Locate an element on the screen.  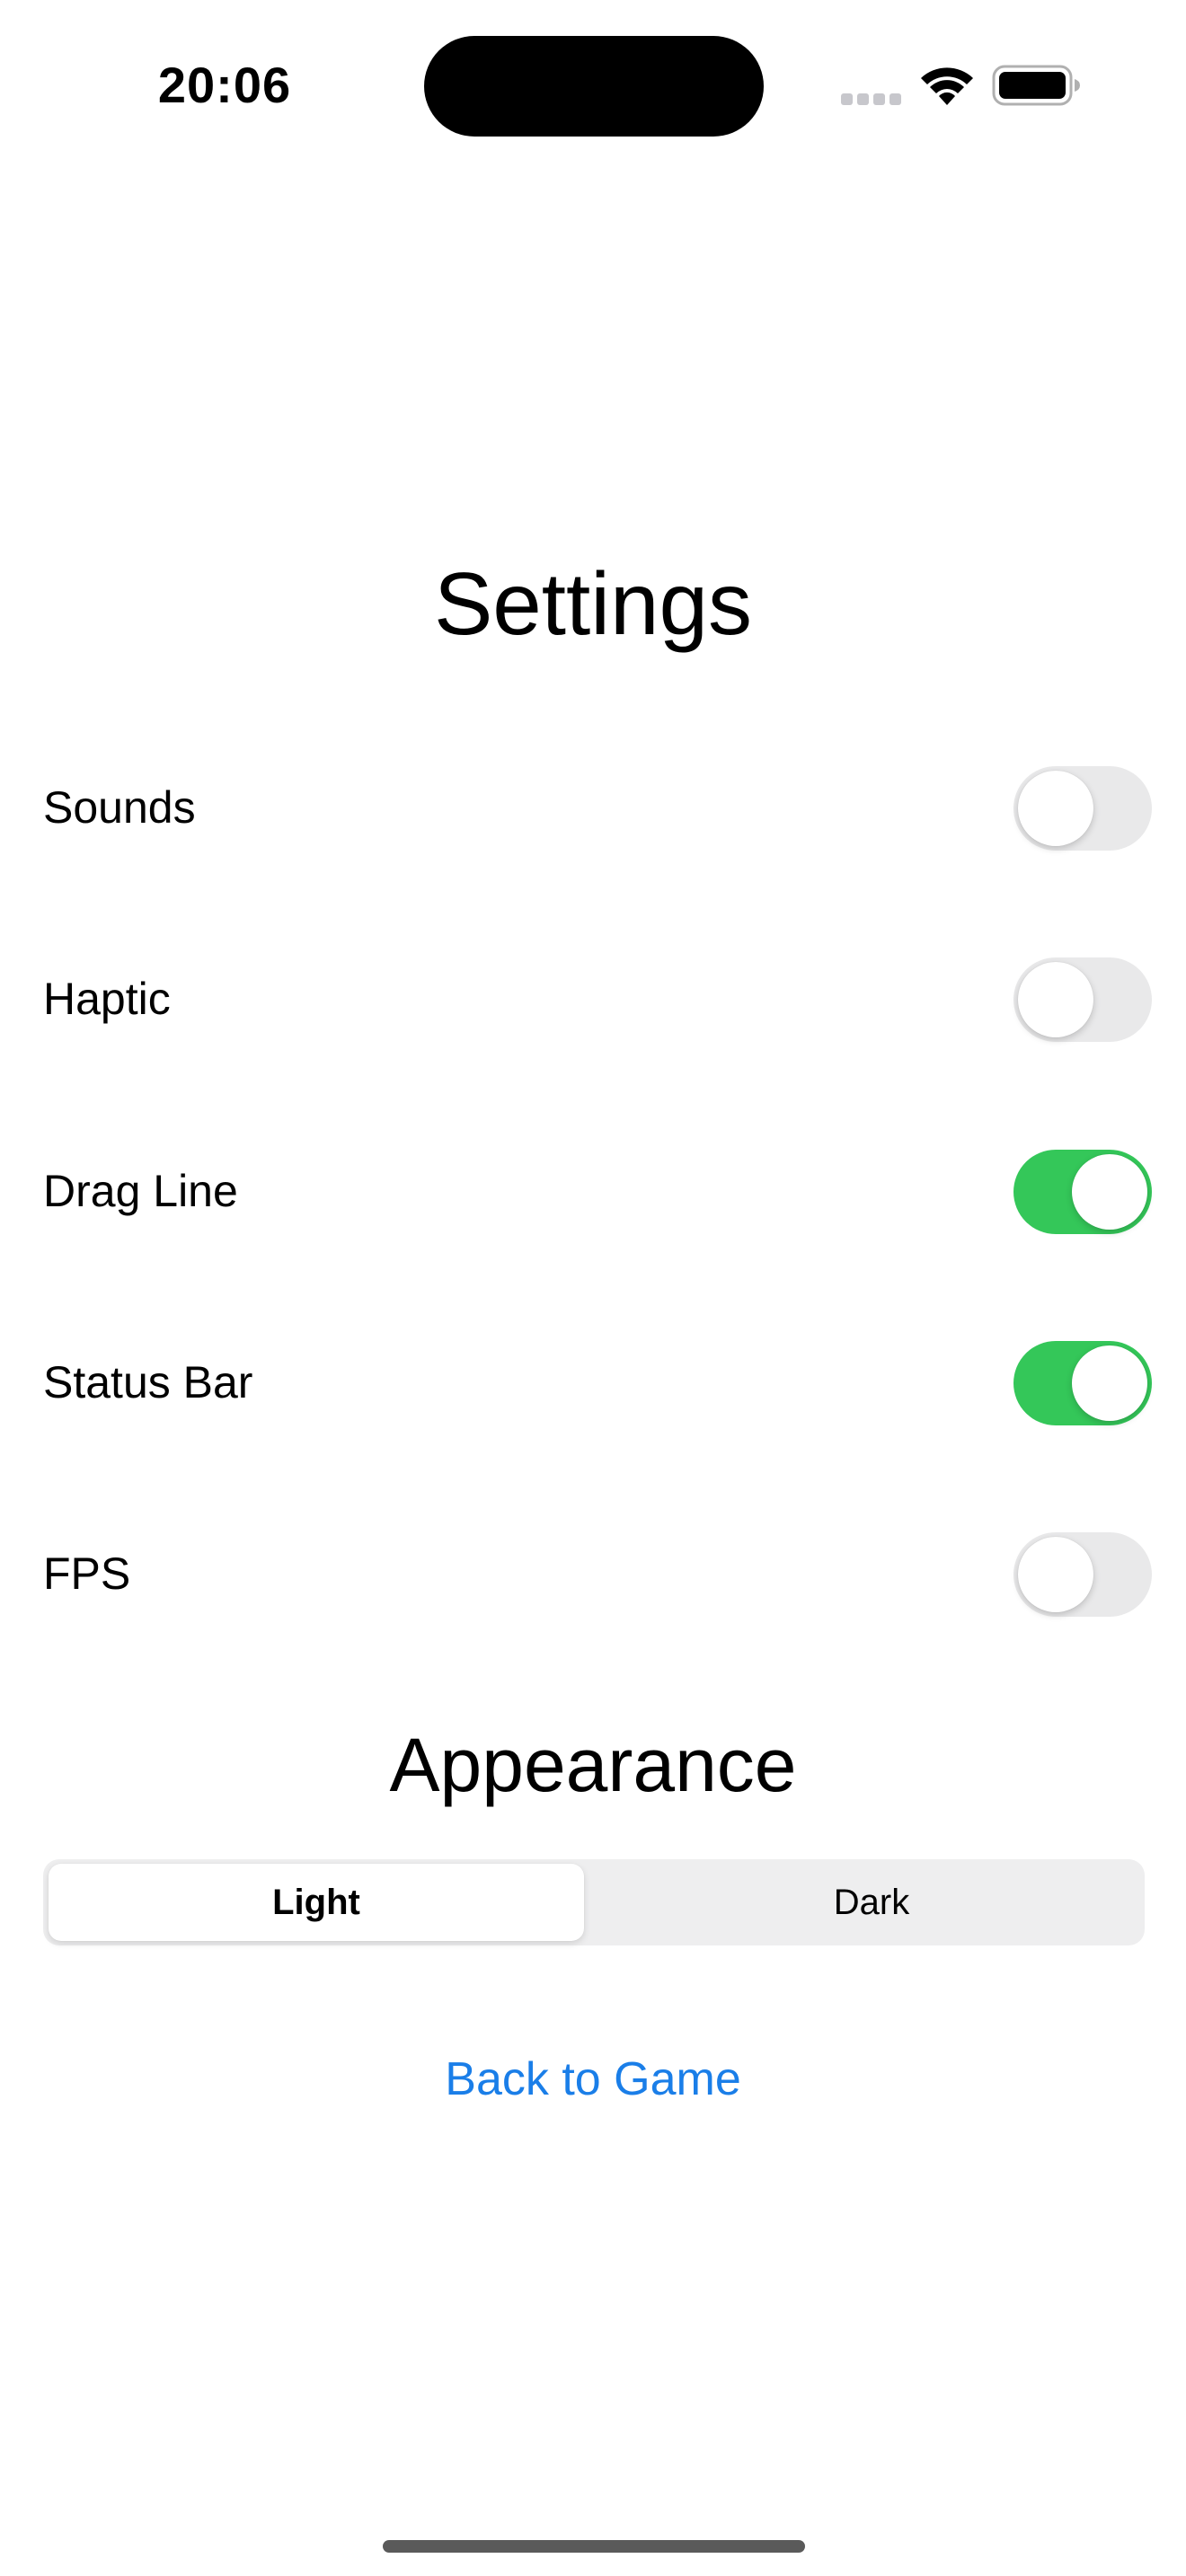
setting-label: Sounds is located at coordinates (119, 807).